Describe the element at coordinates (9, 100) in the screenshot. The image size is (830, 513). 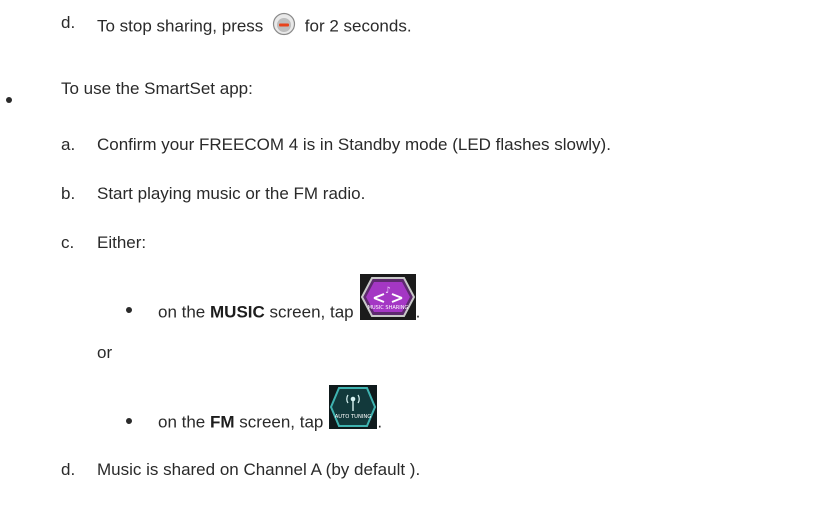
I see `smartset-bullet` at that location.